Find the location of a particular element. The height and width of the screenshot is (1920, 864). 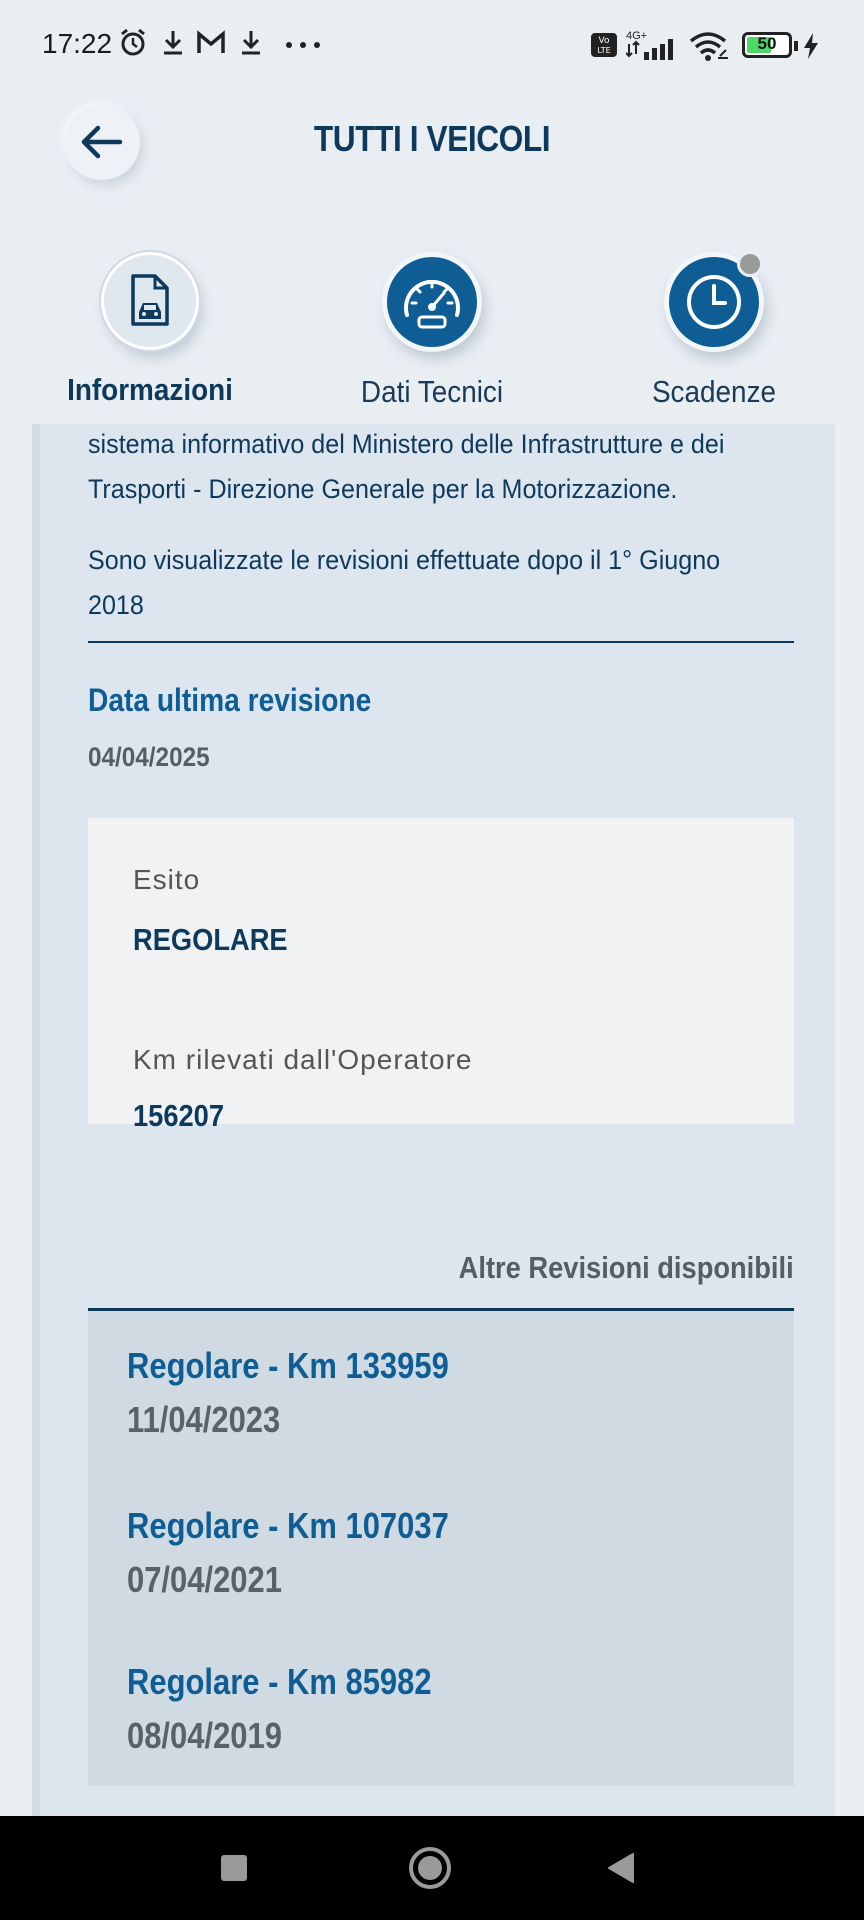

system-navigation-bar is located at coordinates (432, 1868).